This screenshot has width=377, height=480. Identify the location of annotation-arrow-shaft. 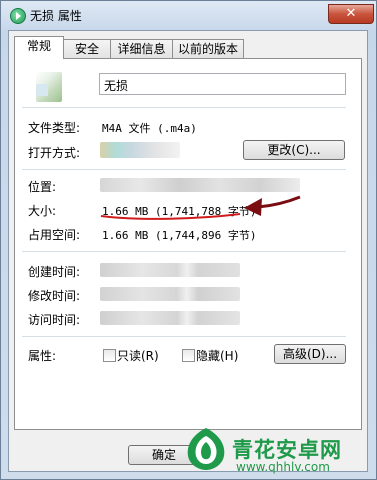
(279, 202).